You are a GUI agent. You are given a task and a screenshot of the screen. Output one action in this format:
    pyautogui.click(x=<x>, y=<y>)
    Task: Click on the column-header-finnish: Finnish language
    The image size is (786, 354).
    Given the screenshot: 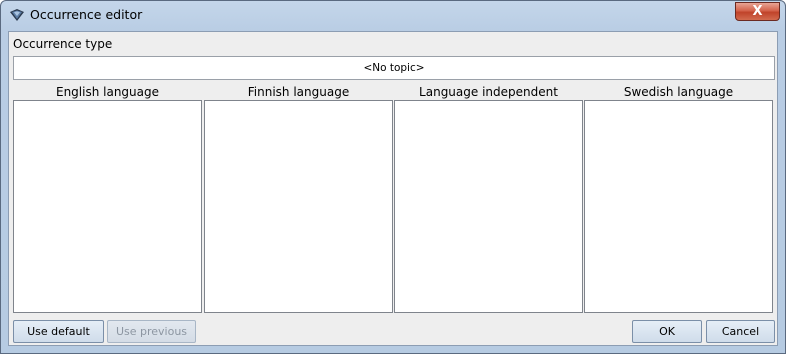 What is the action you would take?
    pyautogui.click(x=298, y=92)
    